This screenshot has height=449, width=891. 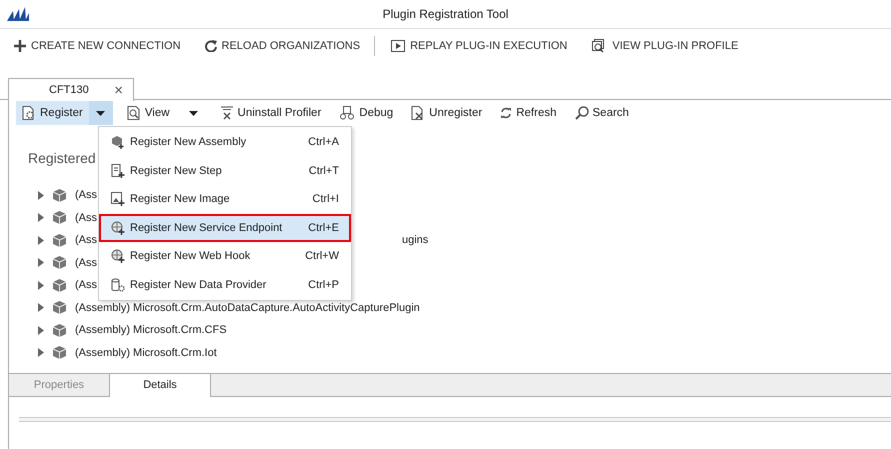 I want to click on close-icon: ×, so click(x=118, y=90).